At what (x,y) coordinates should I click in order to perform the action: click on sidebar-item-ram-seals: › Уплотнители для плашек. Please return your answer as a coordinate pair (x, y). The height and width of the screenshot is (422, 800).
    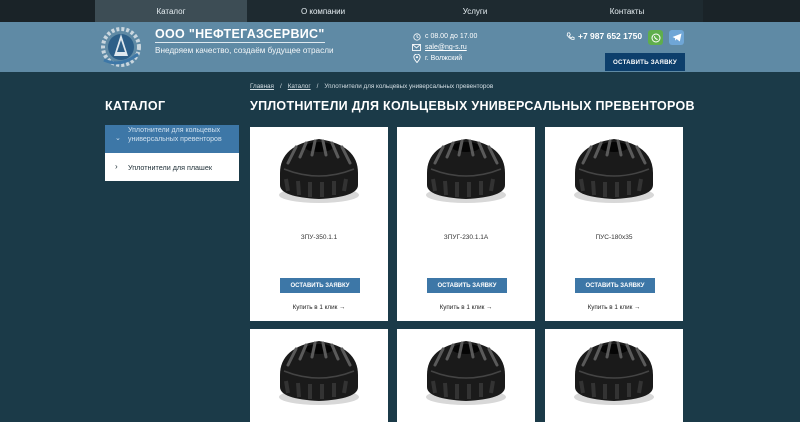
    Looking at the image, I should click on (172, 167).